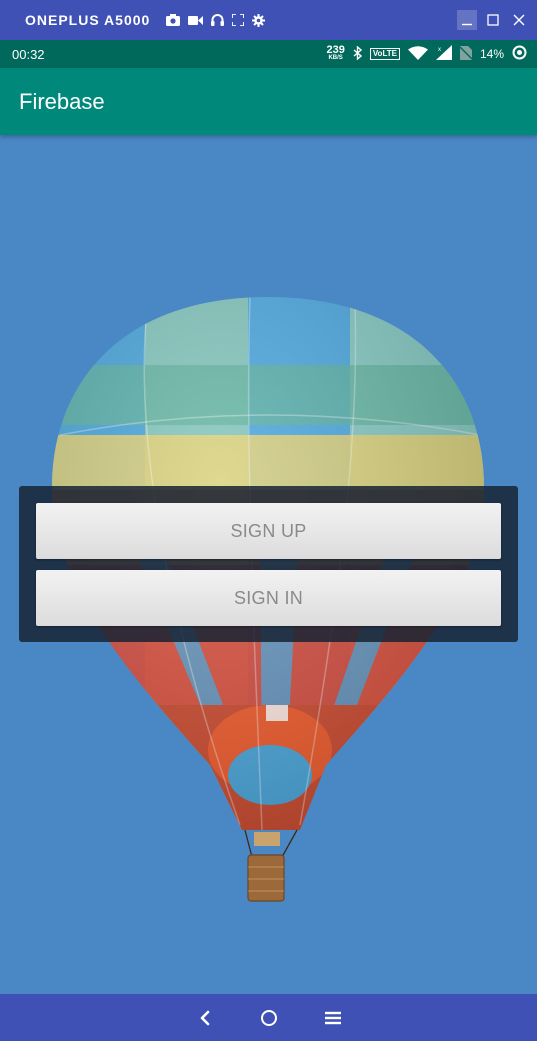  I want to click on back-icon, so click(205, 1018).